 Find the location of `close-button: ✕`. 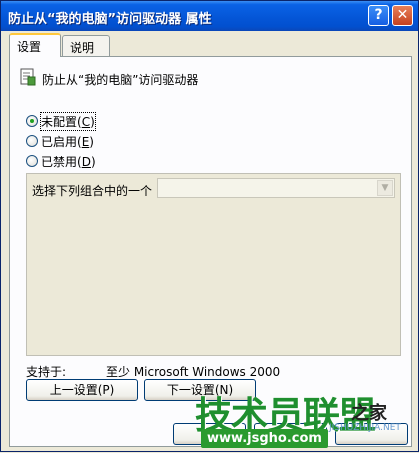

close-button: ✕ is located at coordinates (402, 15).